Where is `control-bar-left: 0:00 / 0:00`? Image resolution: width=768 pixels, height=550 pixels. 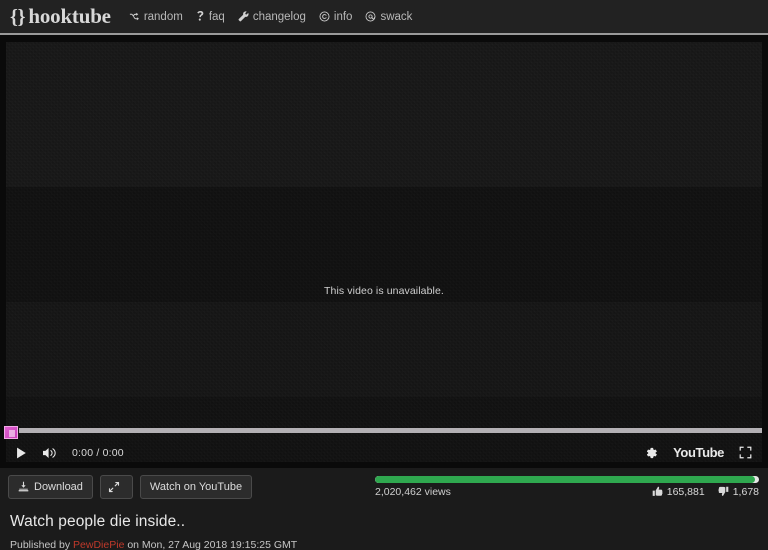 control-bar-left: 0:00 / 0:00 is located at coordinates (69, 453).